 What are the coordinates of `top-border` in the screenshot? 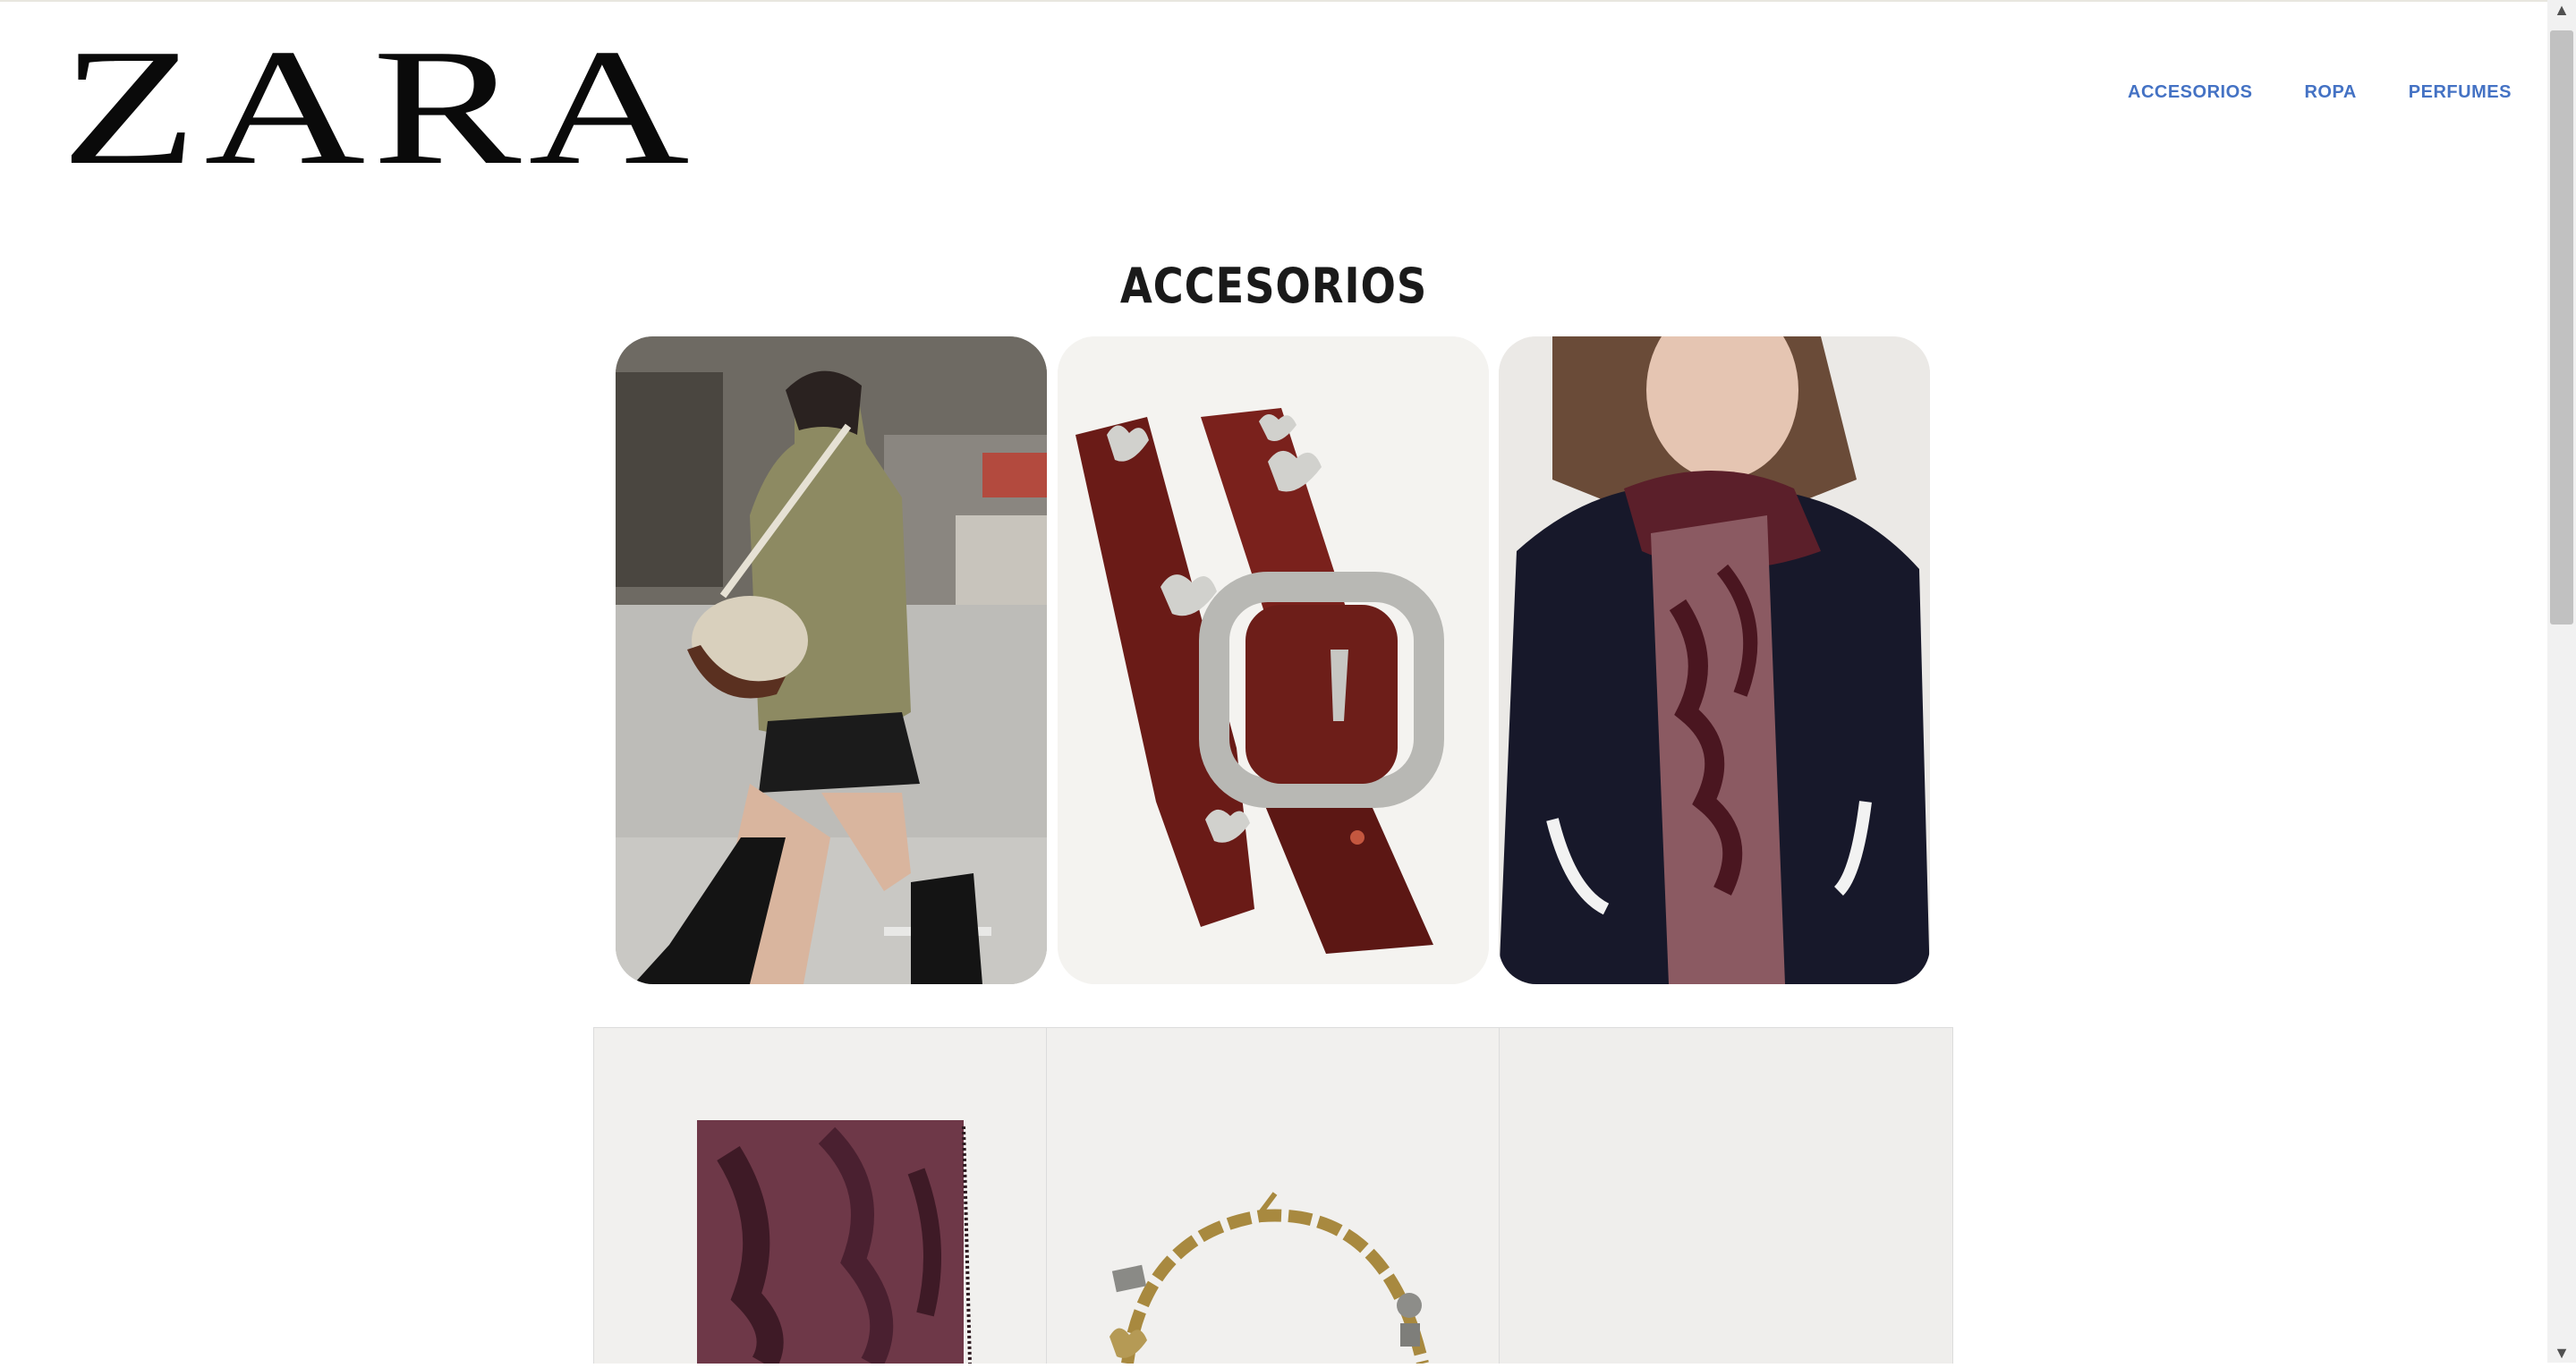 It's located at (1273, 1).